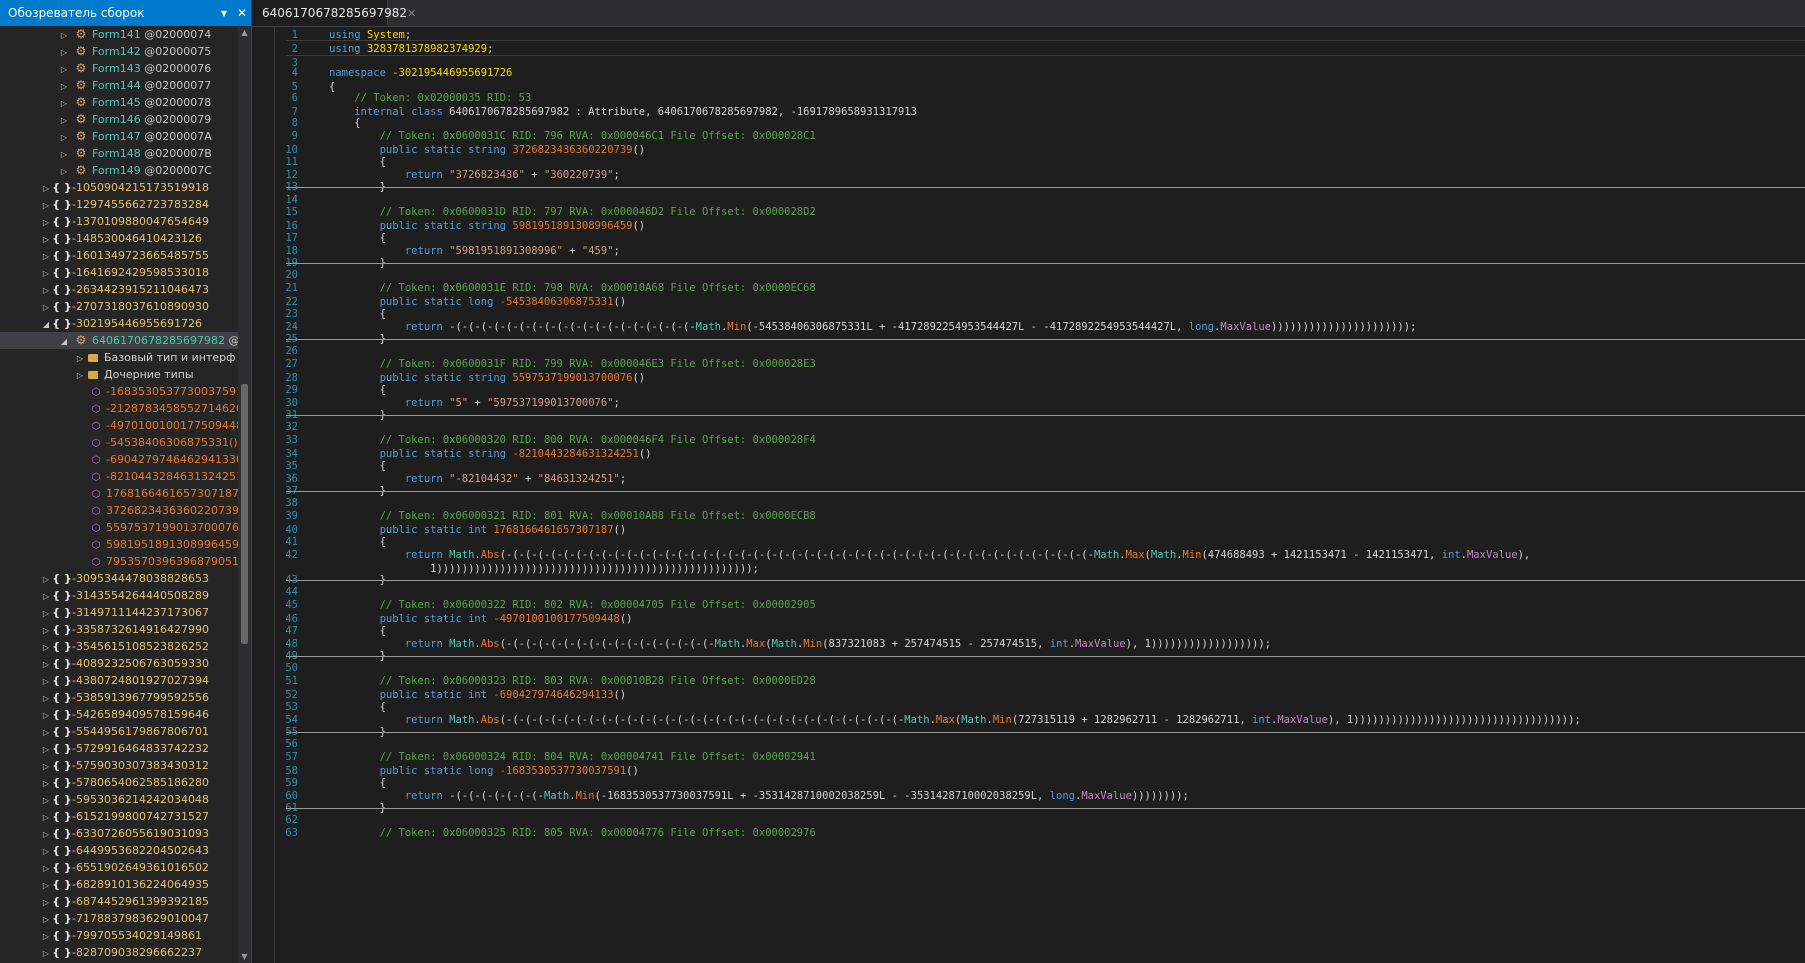  Describe the element at coordinates (119, 629) in the screenshot. I see `tree-row: ▷{ }-3358732614916427990` at that location.